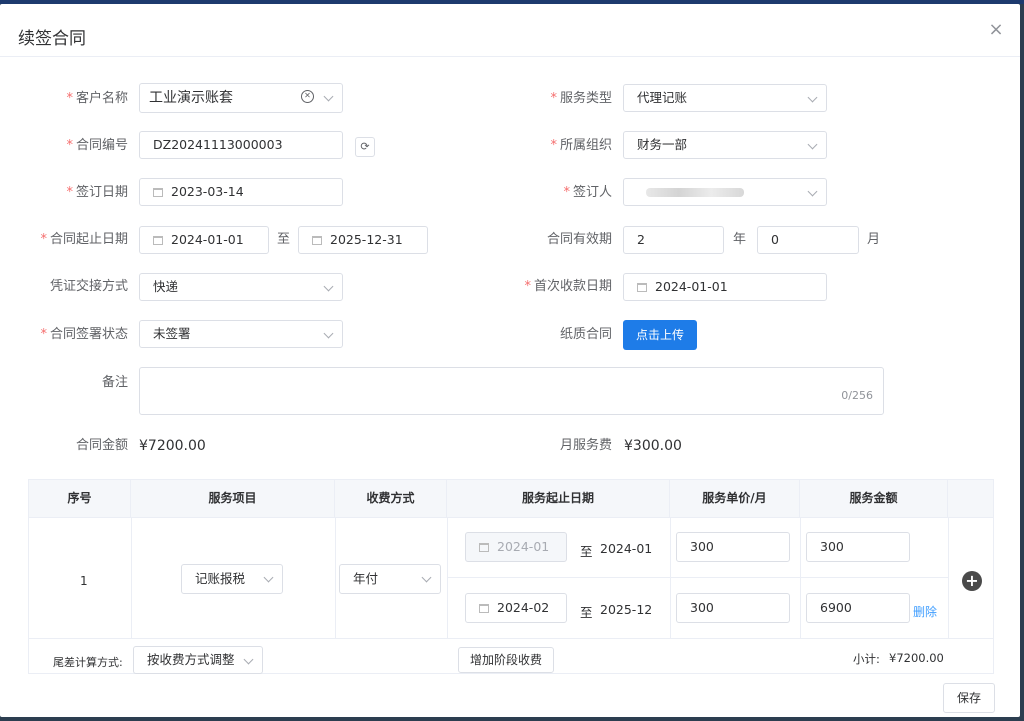 The height and width of the screenshot is (721, 1024). I want to click on upload-button: 点击上传, so click(660, 335).